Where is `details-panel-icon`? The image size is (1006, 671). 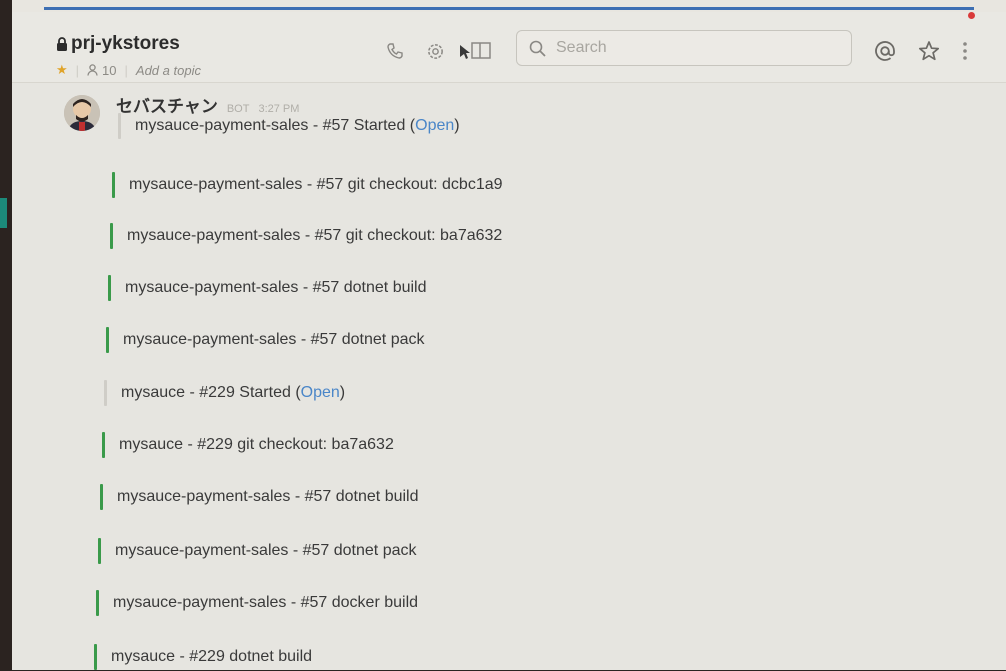 details-panel-icon is located at coordinates (475, 51).